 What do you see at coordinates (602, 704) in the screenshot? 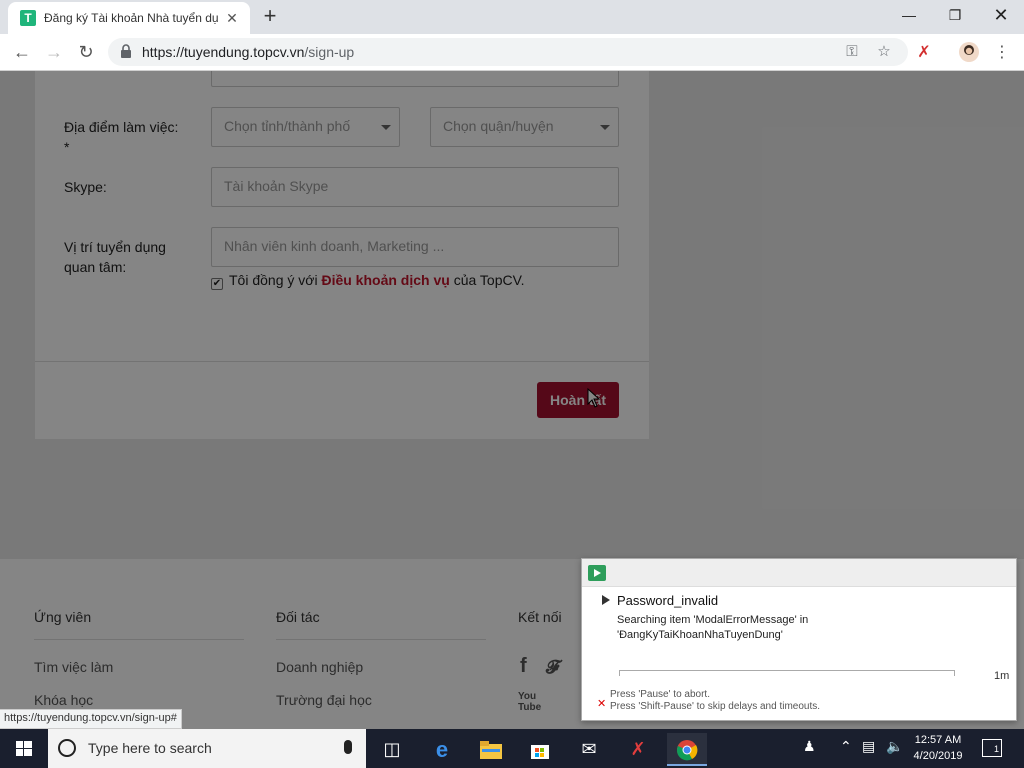
I see `abort-icon: ✕` at bounding box center [602, 704].